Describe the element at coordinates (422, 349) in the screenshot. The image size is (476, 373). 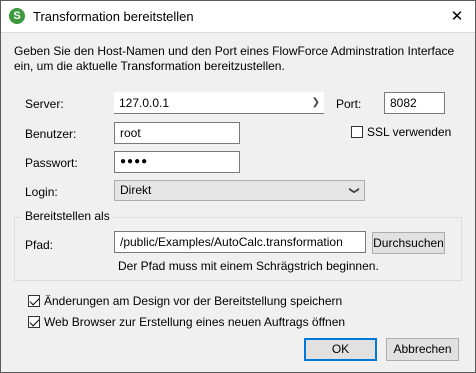
I see `cancel-button: Abbrechen` at that location.